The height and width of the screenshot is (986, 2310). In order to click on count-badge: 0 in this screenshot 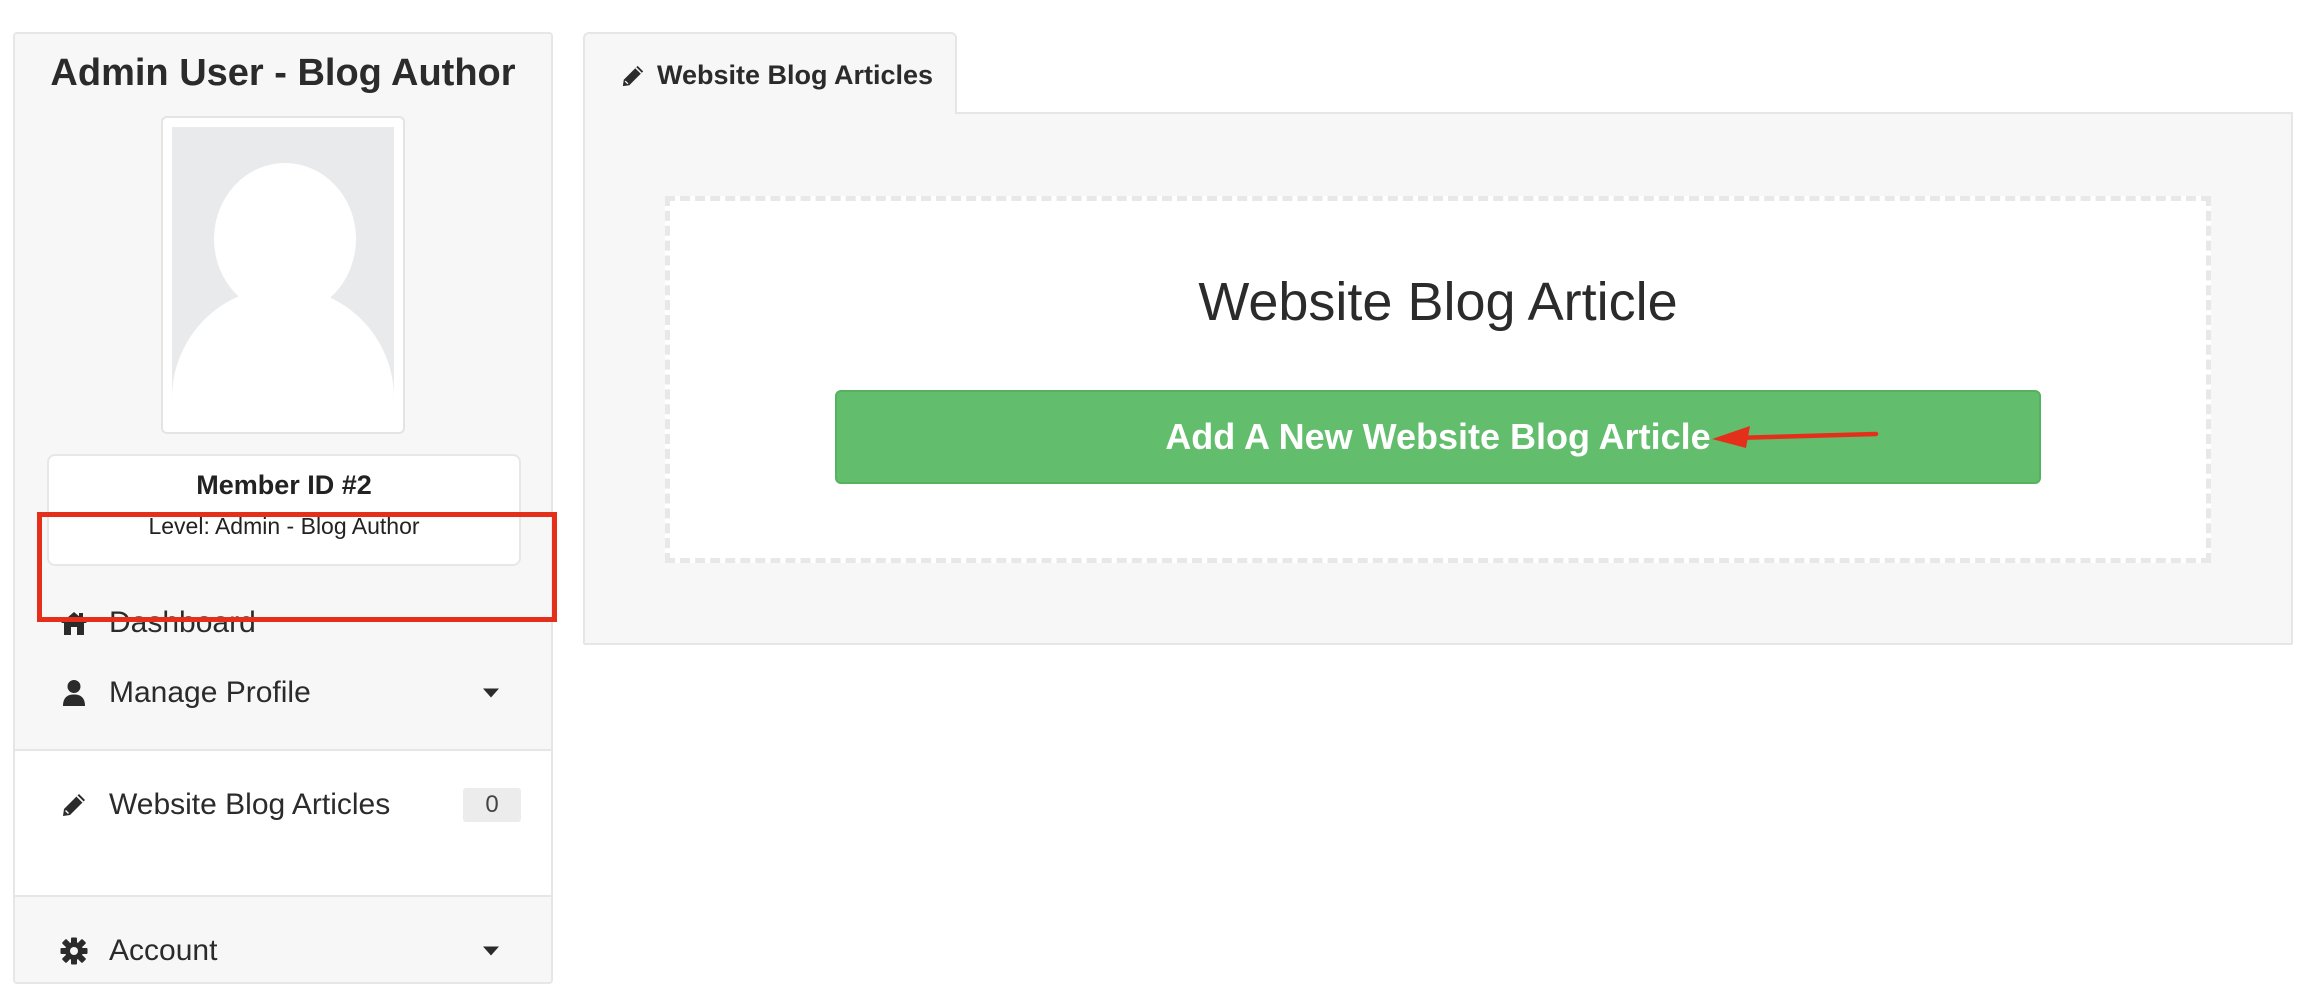, I will do `click(492, 805)`.